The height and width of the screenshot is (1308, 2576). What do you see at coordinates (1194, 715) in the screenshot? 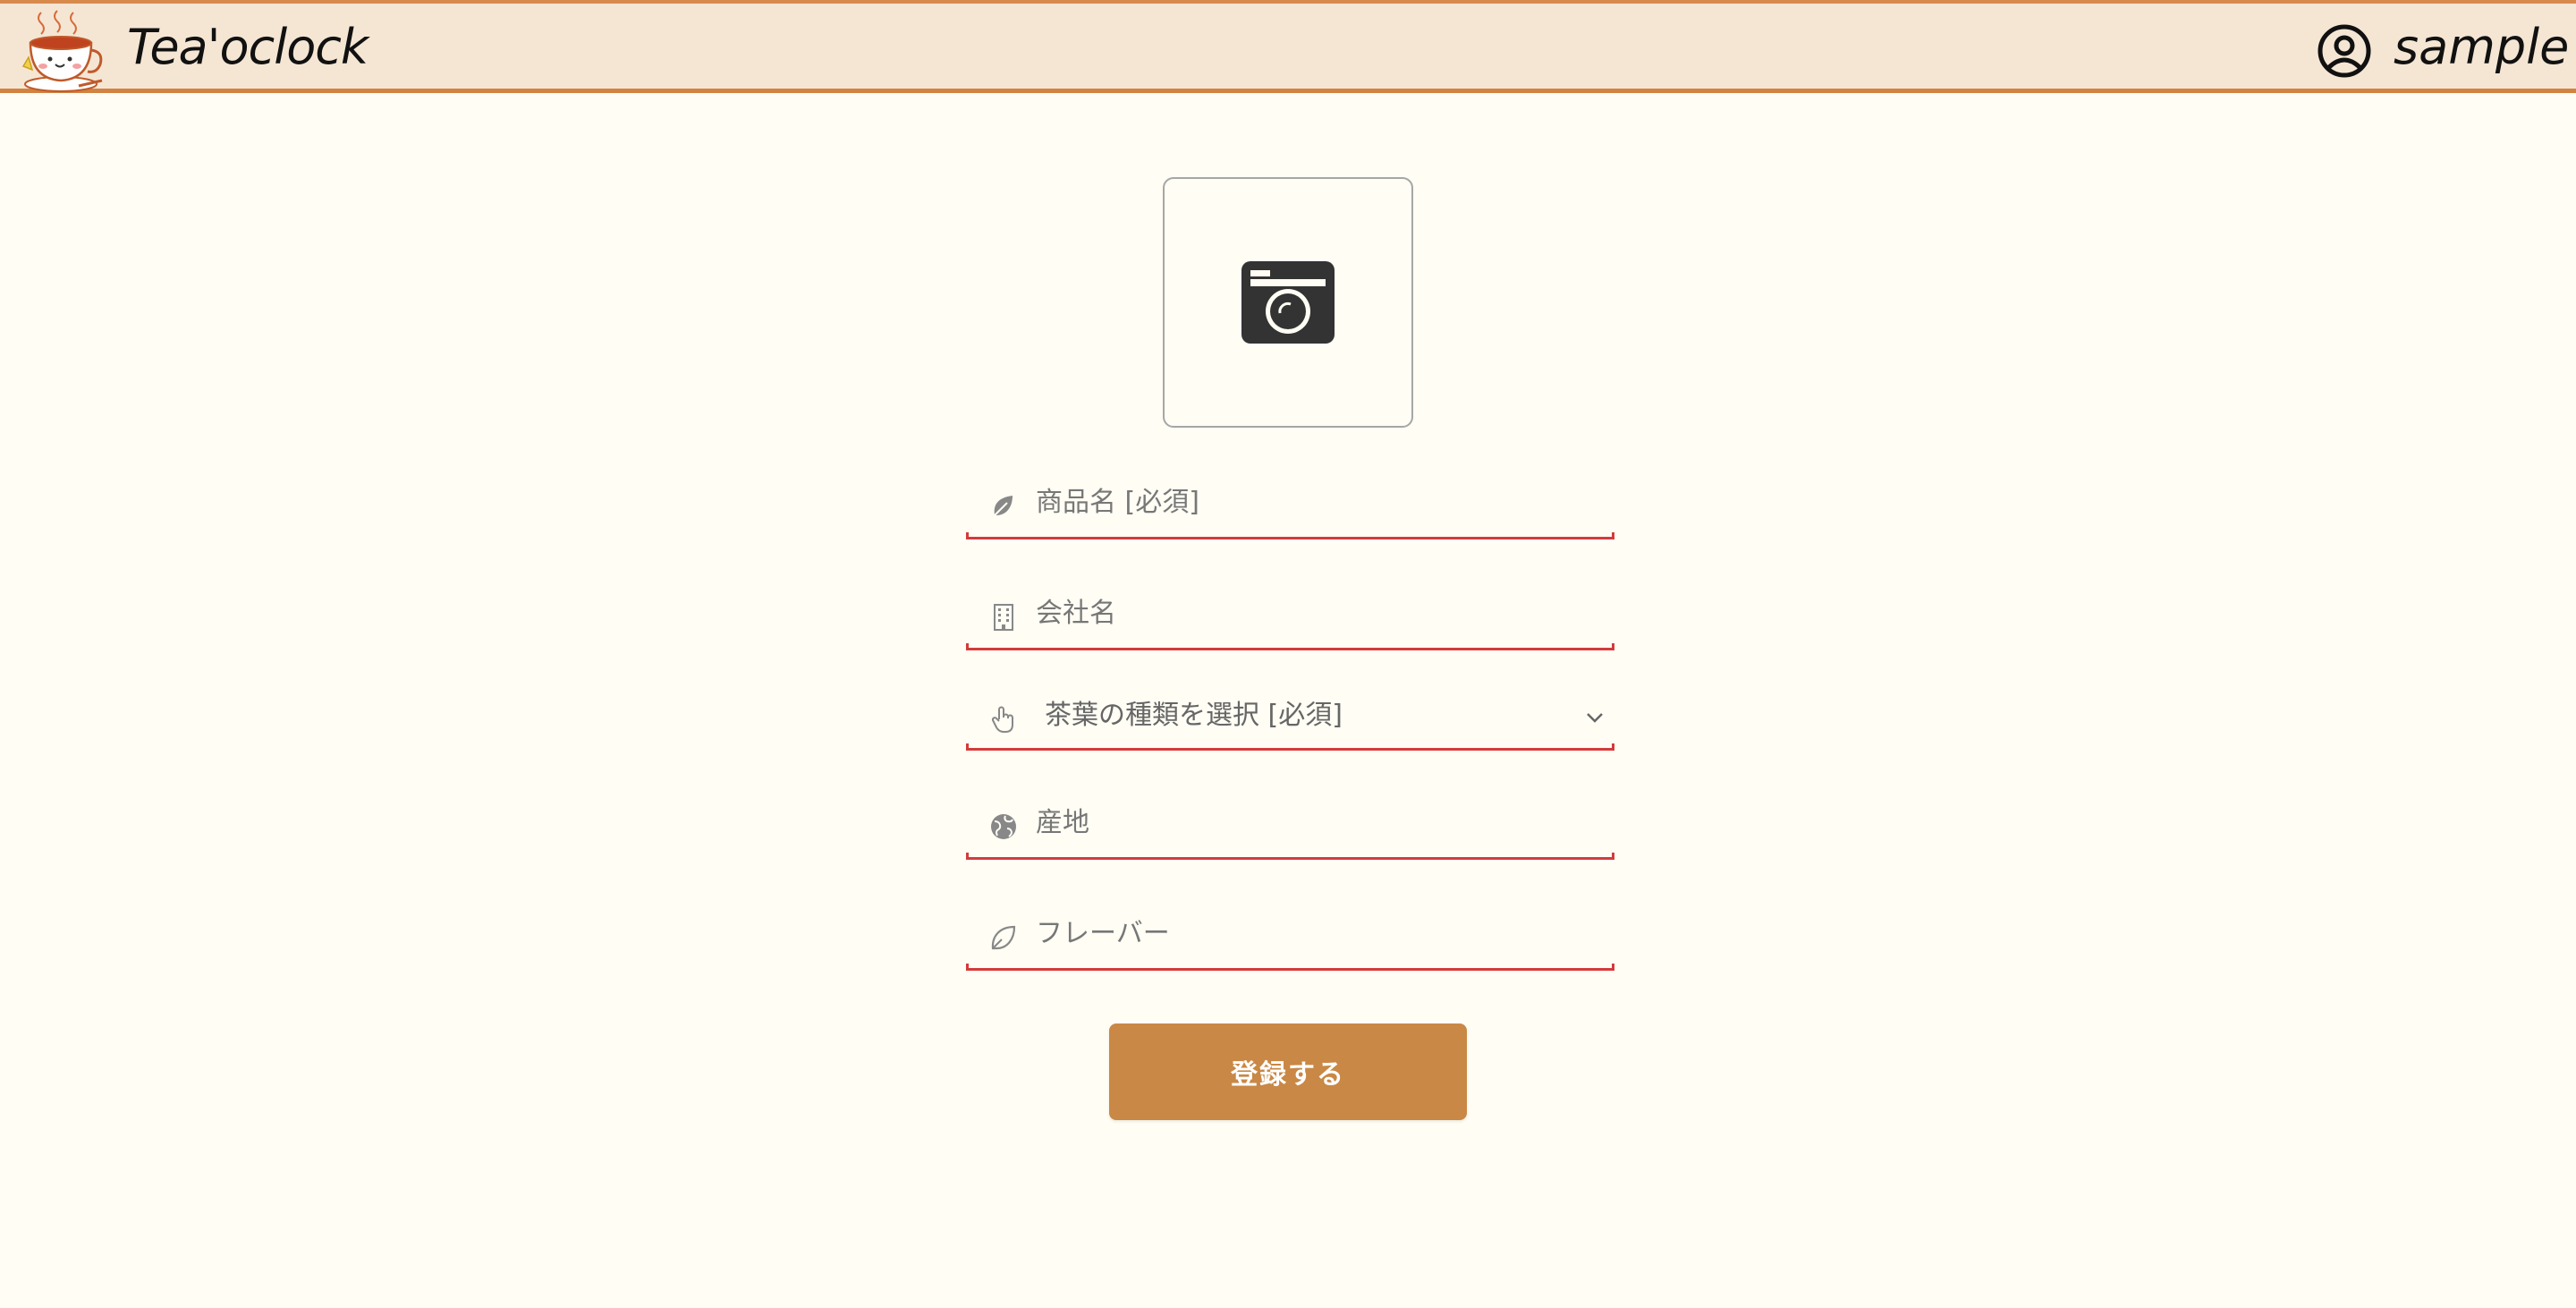
I see `tea-type-select-value: 茶葉の種類を選択 [必須]` at bounding box center [1194, 715].